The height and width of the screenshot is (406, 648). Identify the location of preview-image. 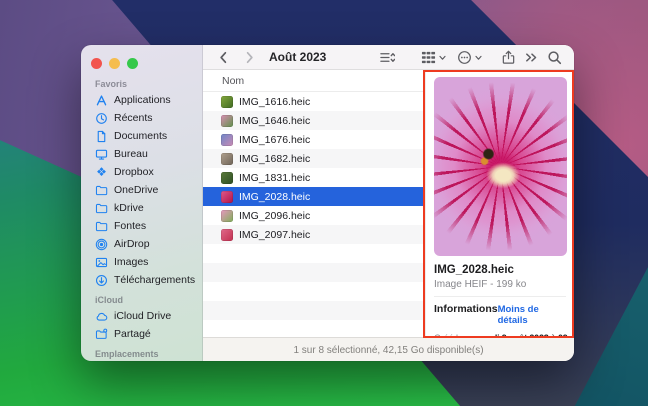
(500, 166).